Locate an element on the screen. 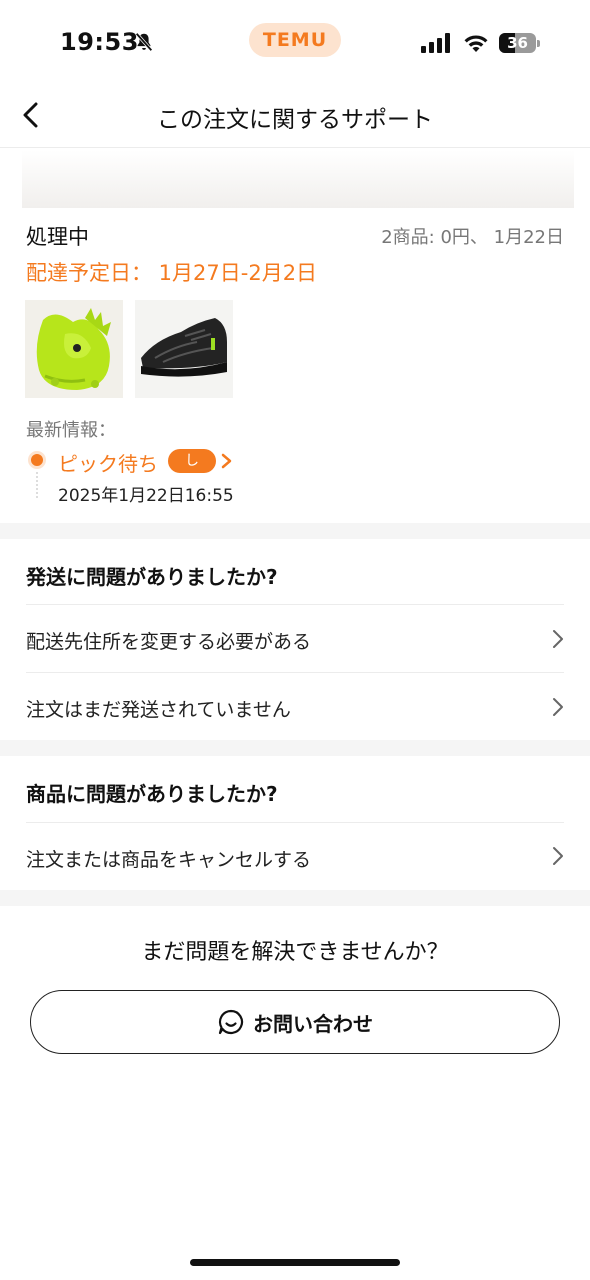  temu-logo-text: TEMU is located at coordinates (295, 40).